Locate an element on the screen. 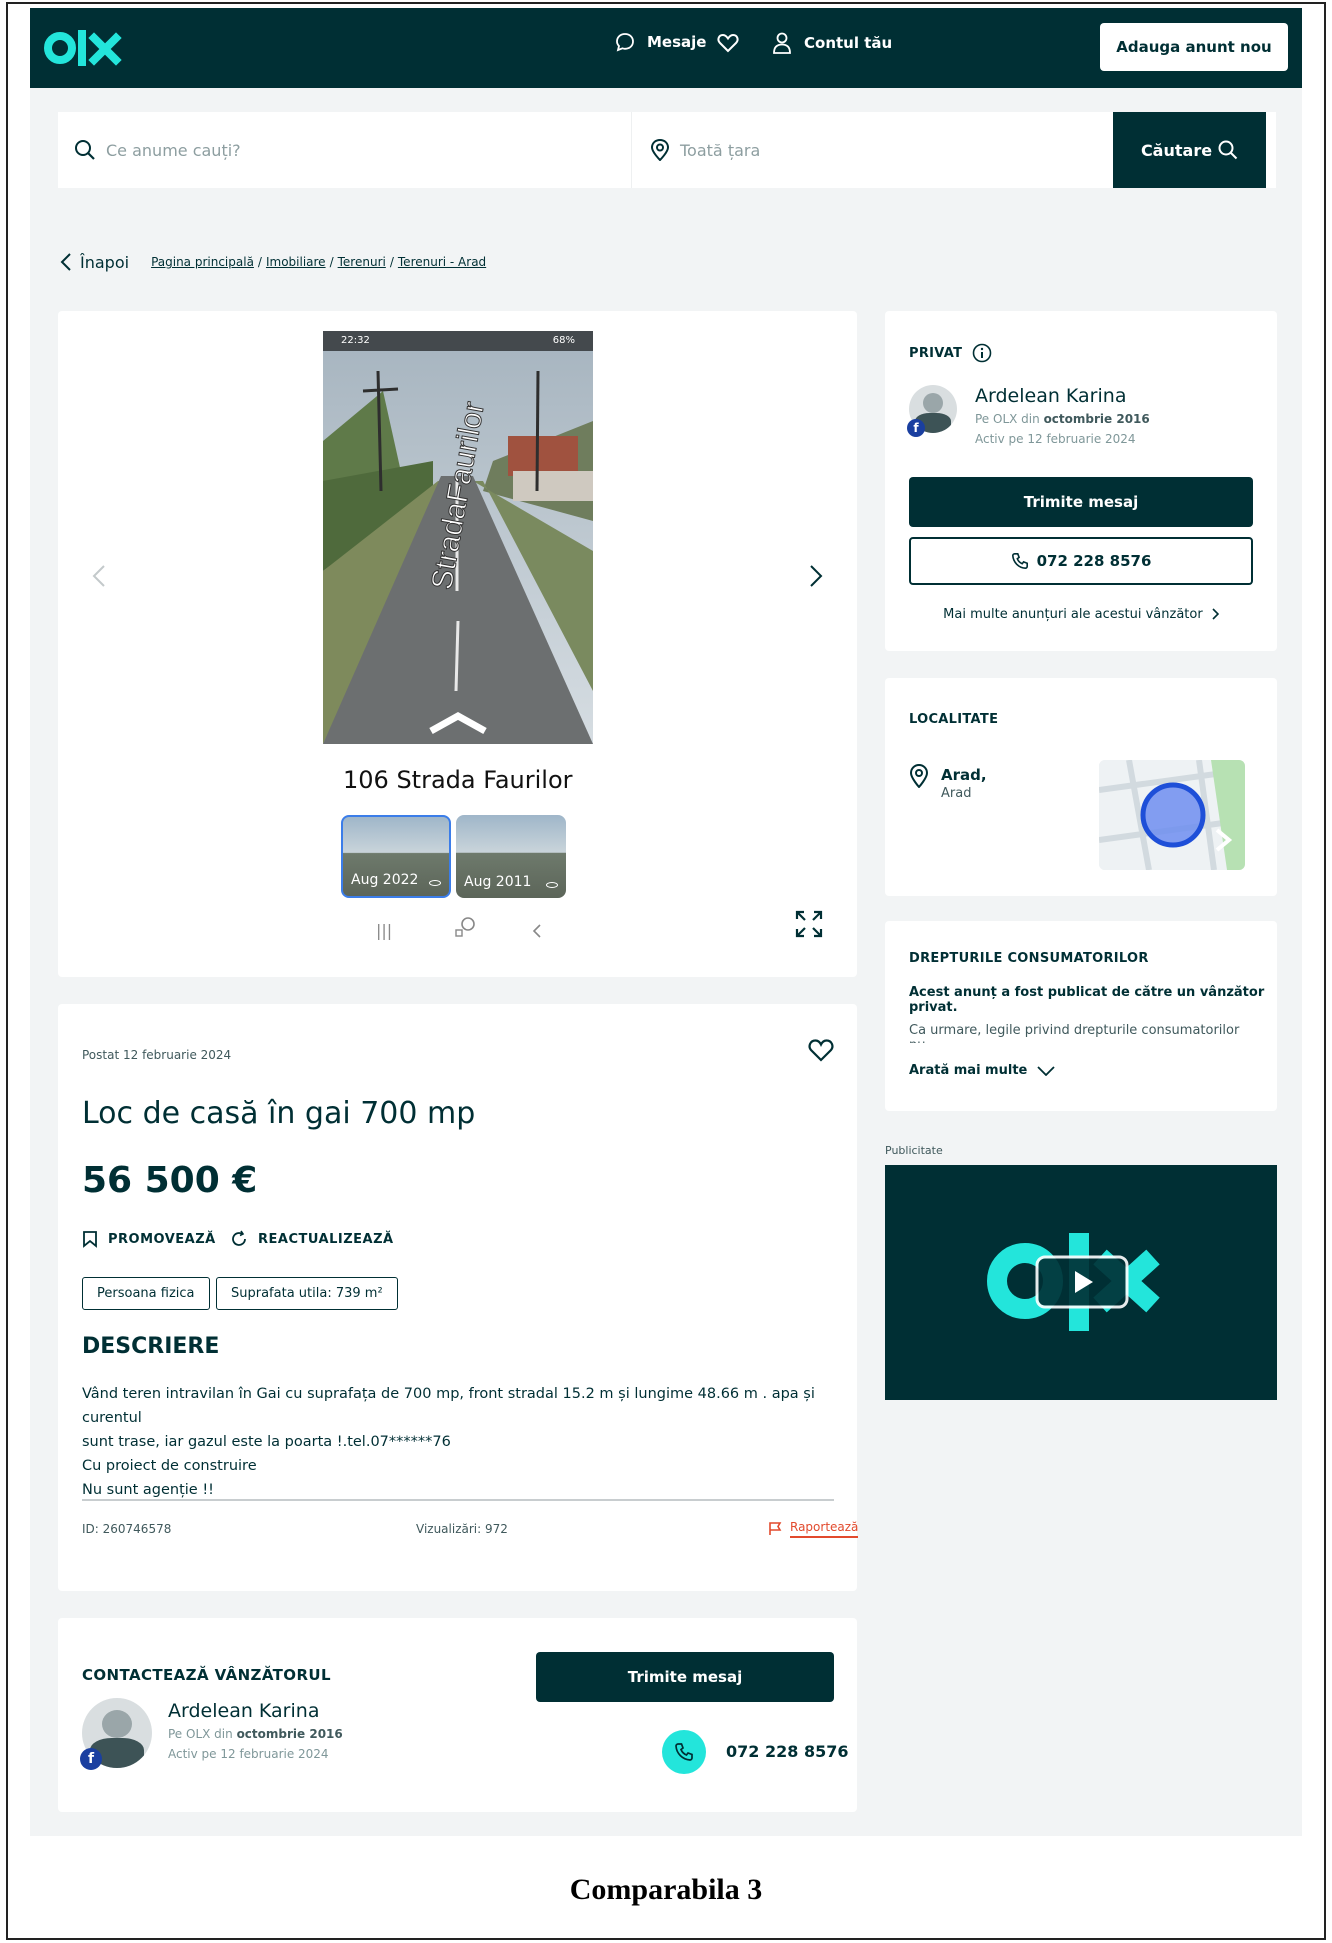 This screenshot has height=1943, width=1332. ad-views: Vizualizări: 972 is located at coordinates (462, 1529).